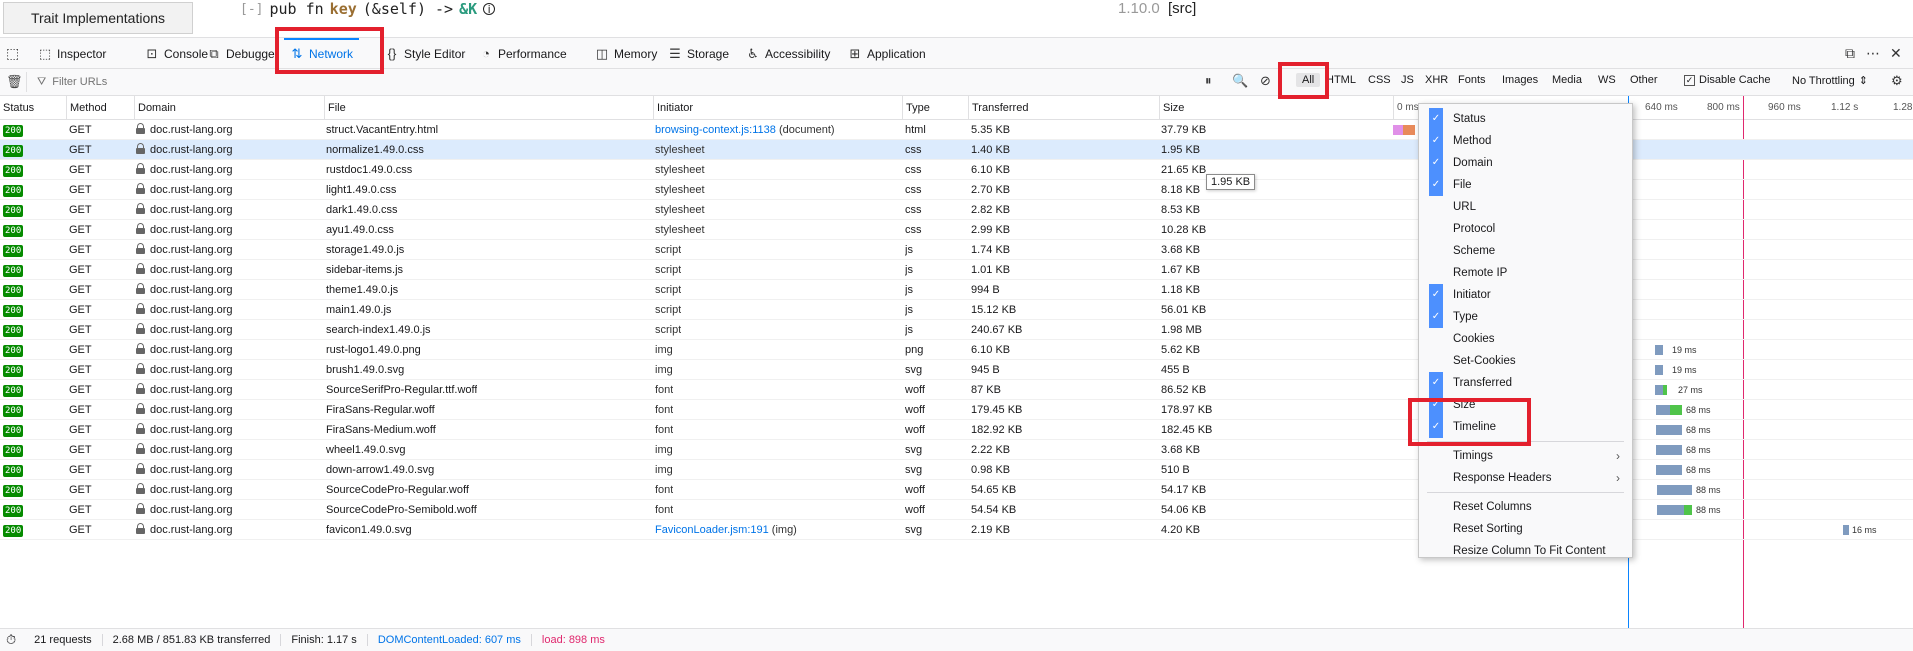 The height and width of the screenshot is (651, 1913). What do you see at coordinates (229, 108) in the screenshot?
I see `col-domain: Domain` at bounding box center [229, 108].